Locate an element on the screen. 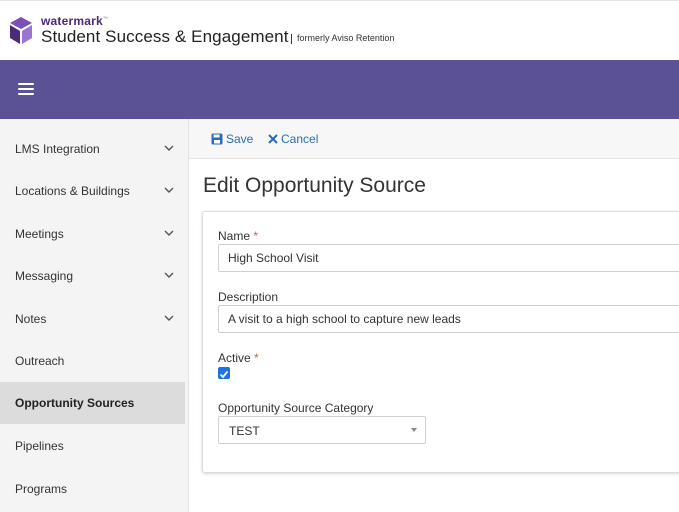 The image size is (679, 512). close-icon is located at coordinates (273, 139).